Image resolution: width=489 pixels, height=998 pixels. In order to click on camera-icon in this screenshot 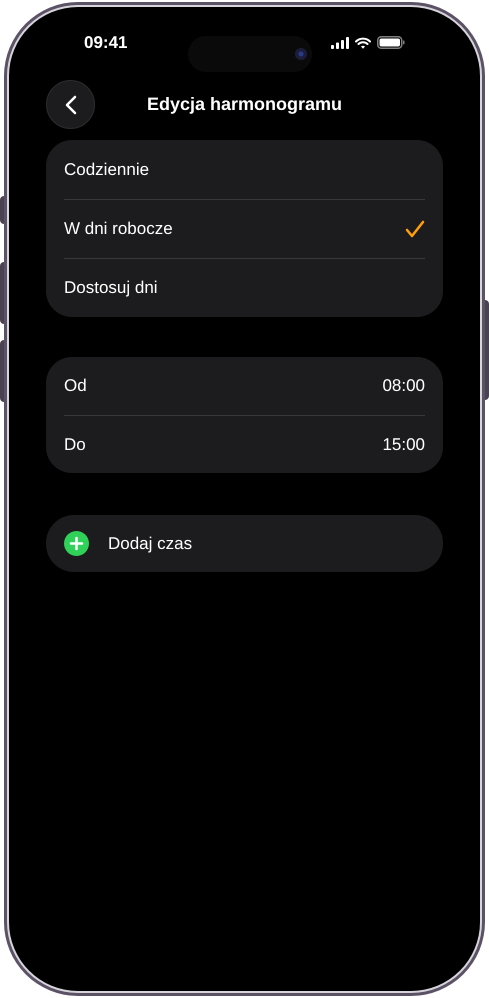, I will do `click(301, 54)`.